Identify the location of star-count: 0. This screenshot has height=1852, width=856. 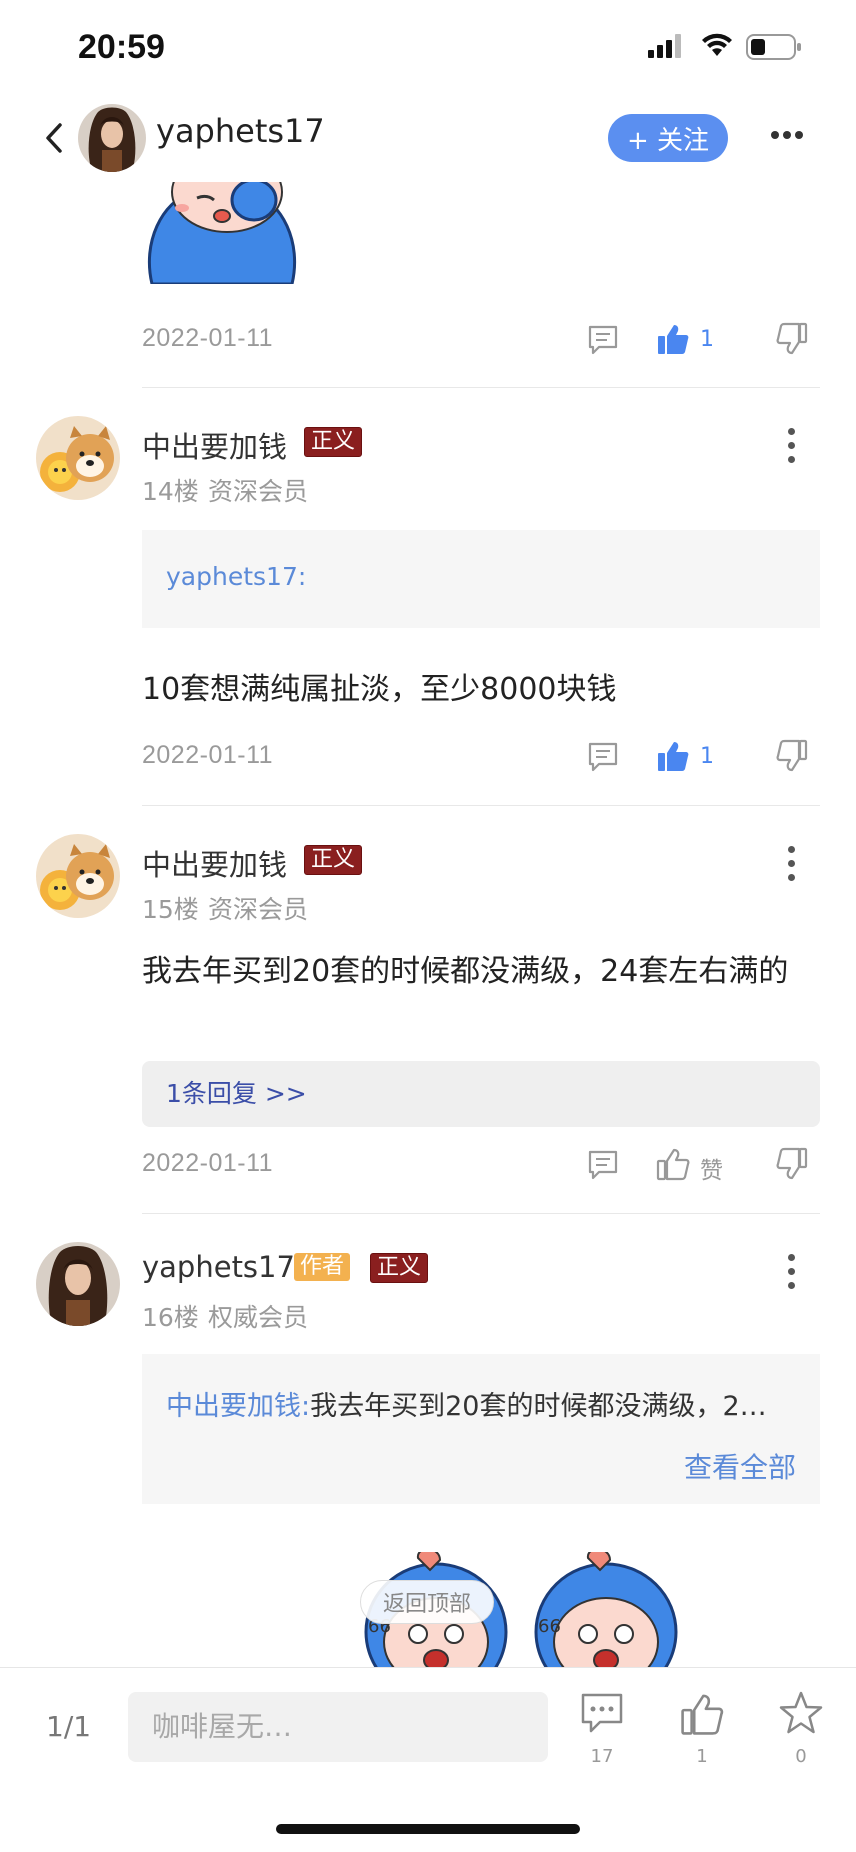
(801, 1756).